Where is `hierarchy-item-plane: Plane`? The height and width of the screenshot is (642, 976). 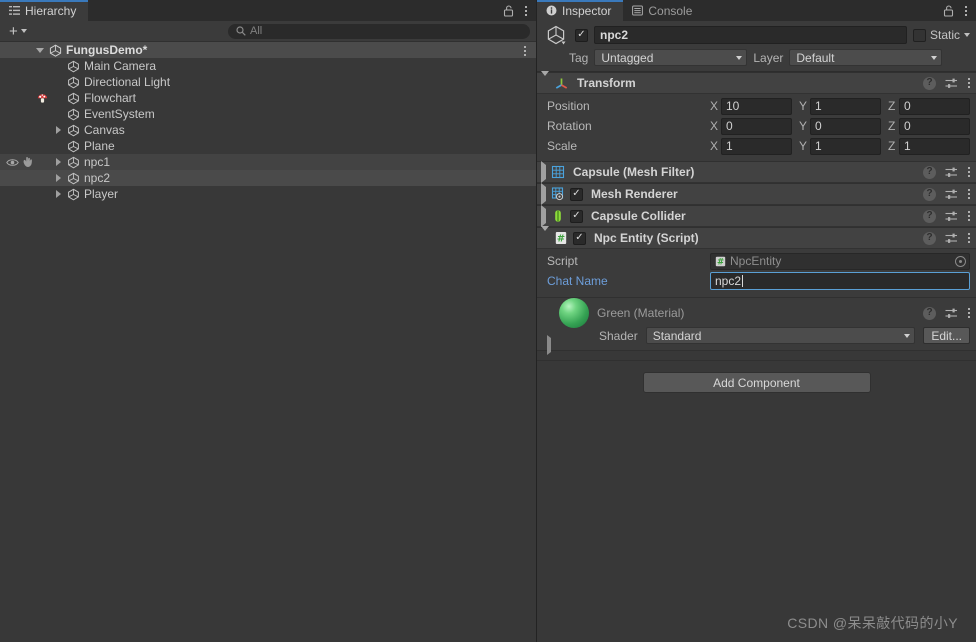
hierarchy-item-plane: Plane is located at coordinates (268, 146).